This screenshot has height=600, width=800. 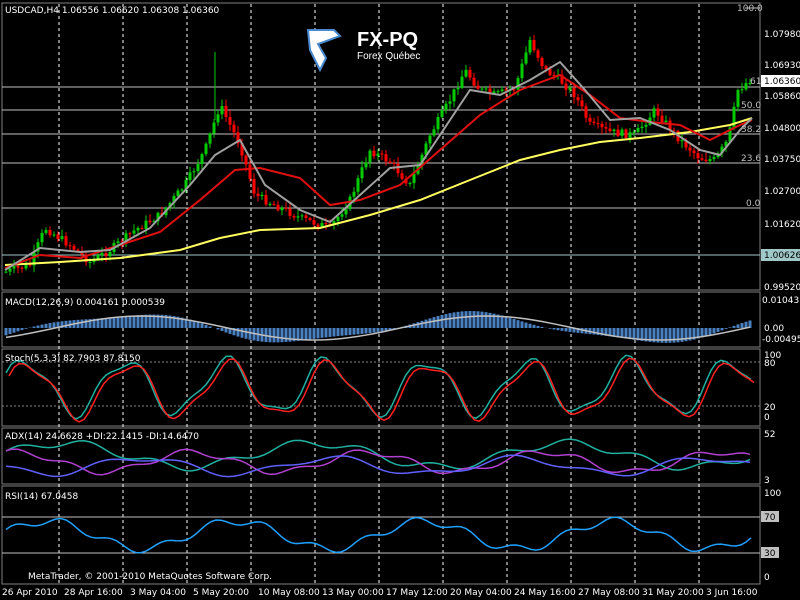 What do you see at coordinates (782, 129) in the screenshot?
I see `price-tick: 1.04800` at bounding box center [782, 129].